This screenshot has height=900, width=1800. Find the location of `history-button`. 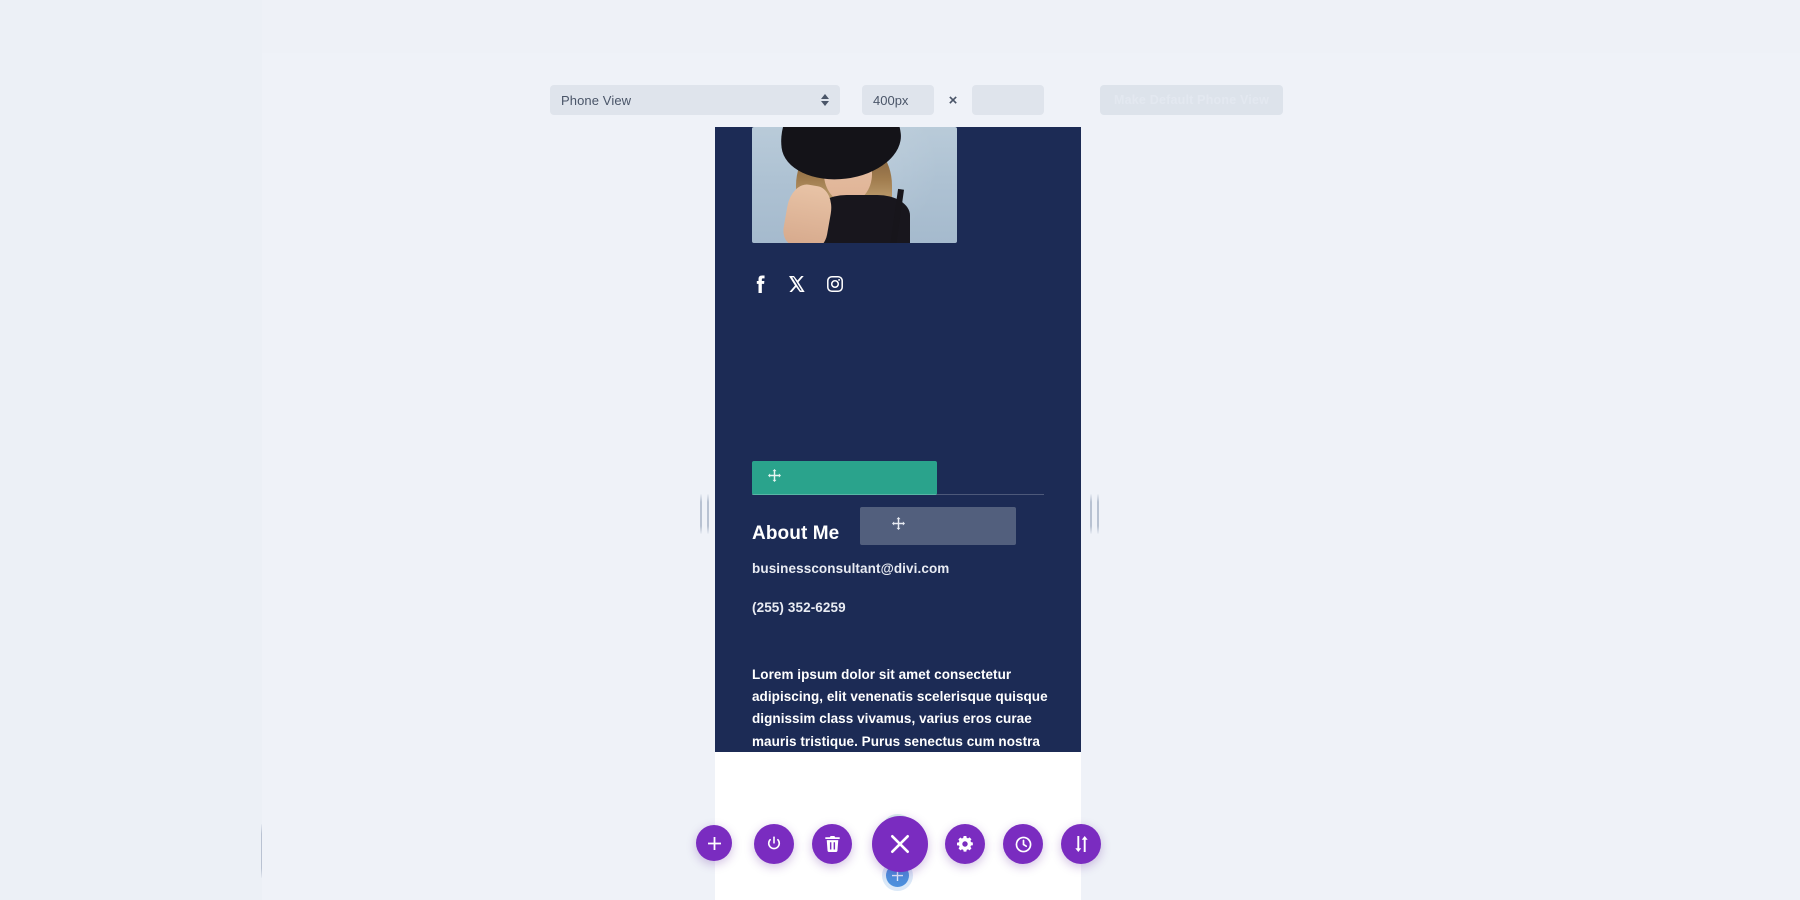

history-button is located at coordinates (1023, 844).